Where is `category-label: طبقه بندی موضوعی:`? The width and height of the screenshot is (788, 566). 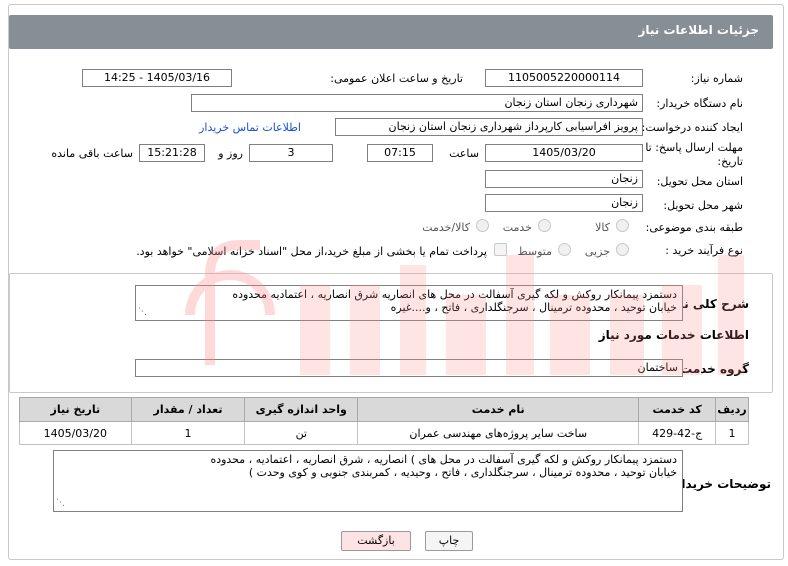
category-label: طبقه بندی موضوعی: is located at coordinates (694, 227).